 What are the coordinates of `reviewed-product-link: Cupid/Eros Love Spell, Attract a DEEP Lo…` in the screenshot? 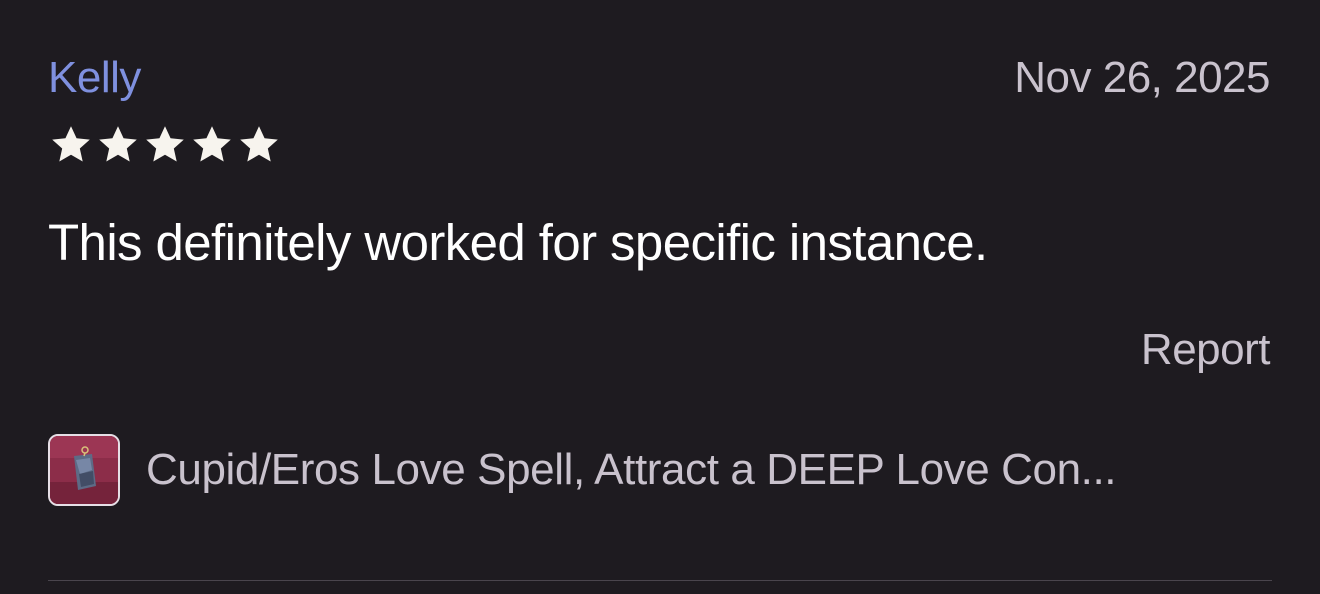 It's located at (659, 470).